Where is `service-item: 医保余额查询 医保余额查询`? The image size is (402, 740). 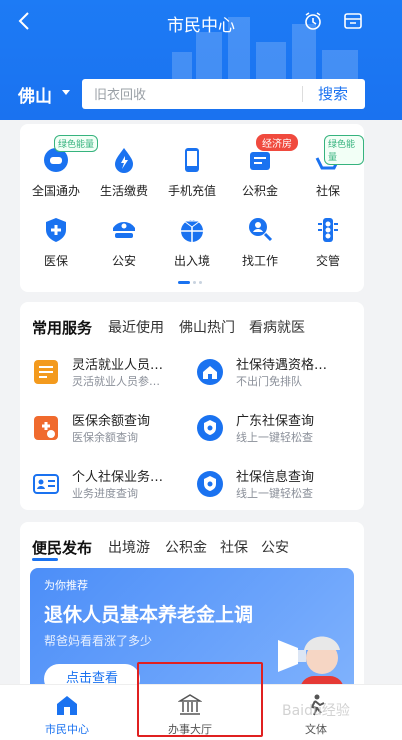 service-item: 医保余额查询 医保余额查询 is located at coordinates (112, 430).